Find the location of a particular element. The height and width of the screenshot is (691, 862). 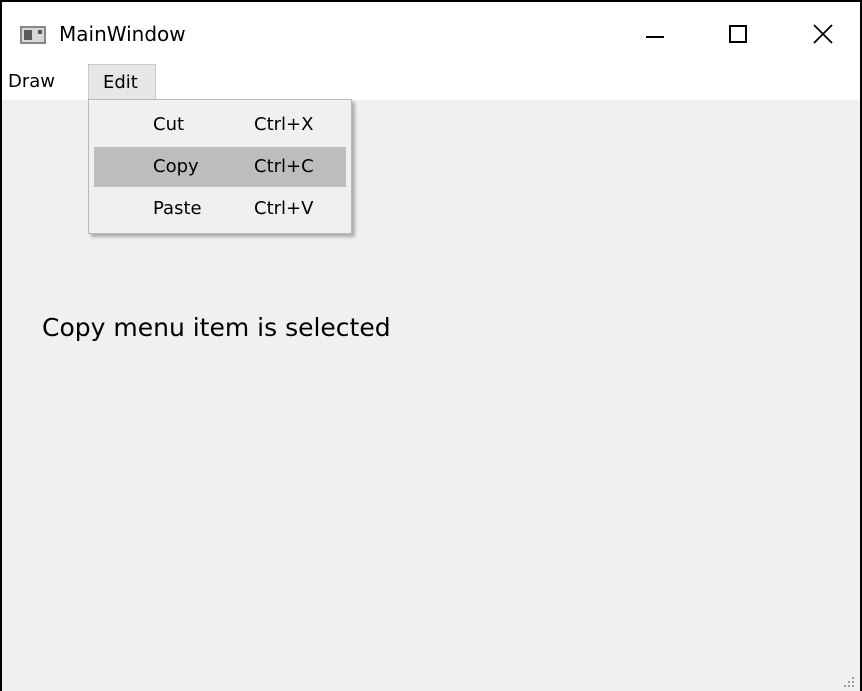

minimize-icon is located at coordinates (655, 37).